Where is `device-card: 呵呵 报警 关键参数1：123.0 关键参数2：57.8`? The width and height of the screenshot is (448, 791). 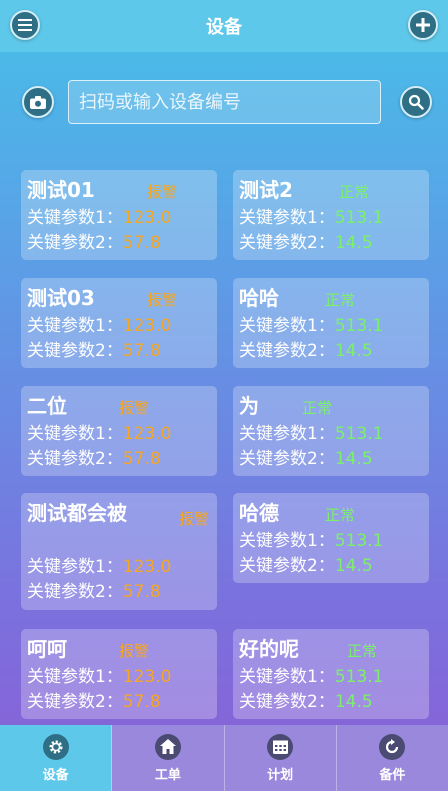
device-card: 呵呵 报警 关键参数1：123.0 关键参数2：57.8 is located at coordinates (119, 674).